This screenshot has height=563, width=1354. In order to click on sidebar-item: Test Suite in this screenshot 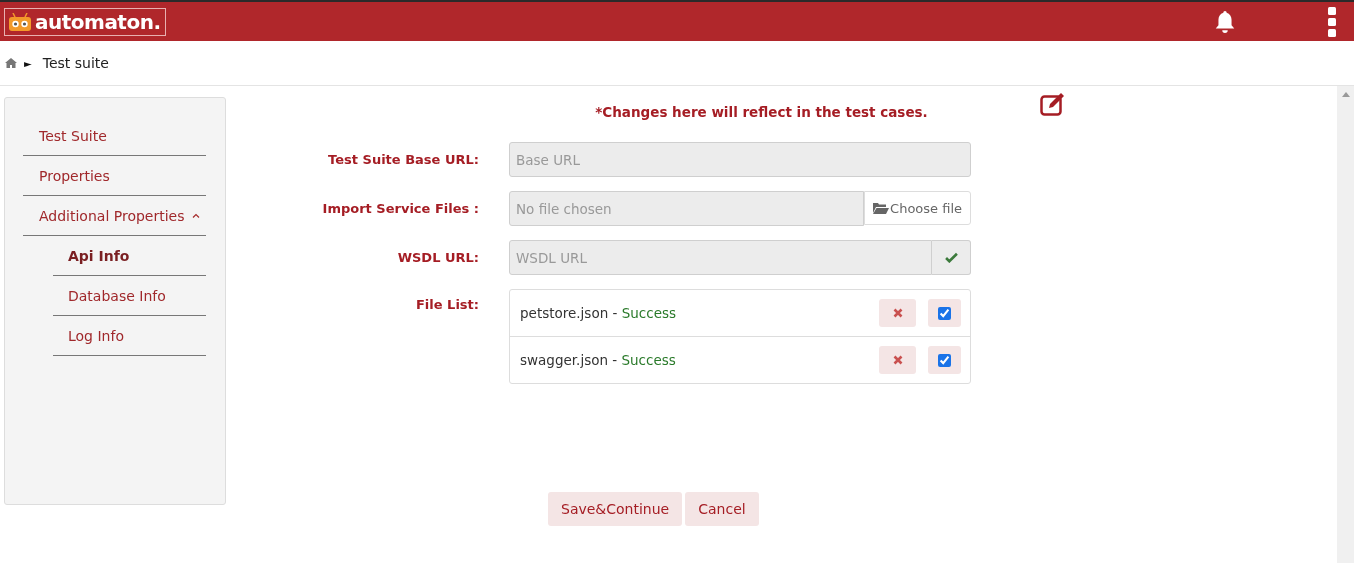, I will do `click(114, 136)`.